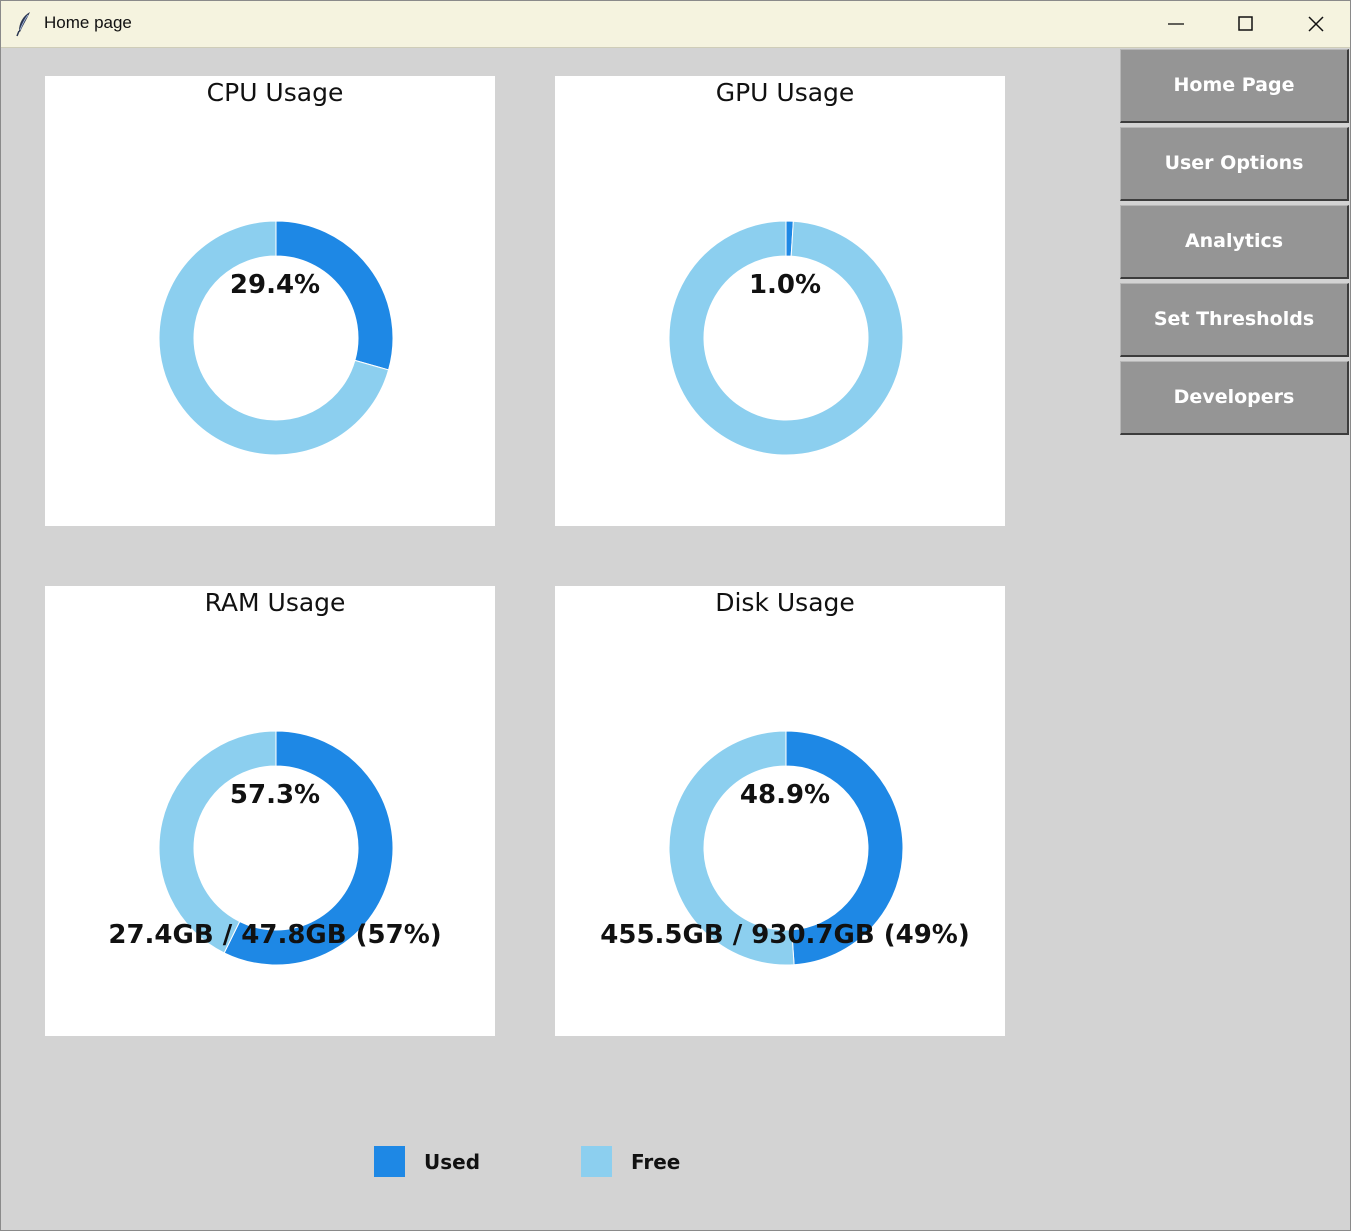  I want to click on disk-detail-label: 455.5GB / 930.7GB (49%), so click(785, 935).